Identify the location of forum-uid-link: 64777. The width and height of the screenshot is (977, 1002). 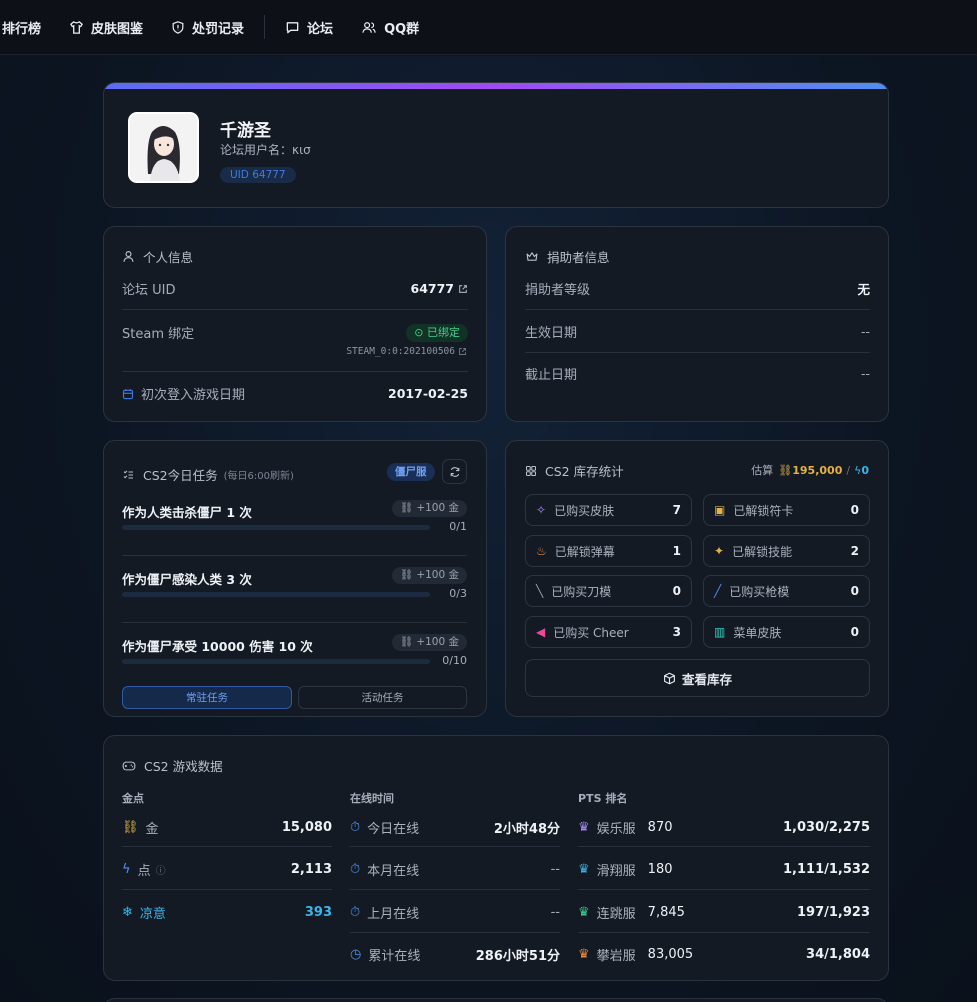
(440, 288).